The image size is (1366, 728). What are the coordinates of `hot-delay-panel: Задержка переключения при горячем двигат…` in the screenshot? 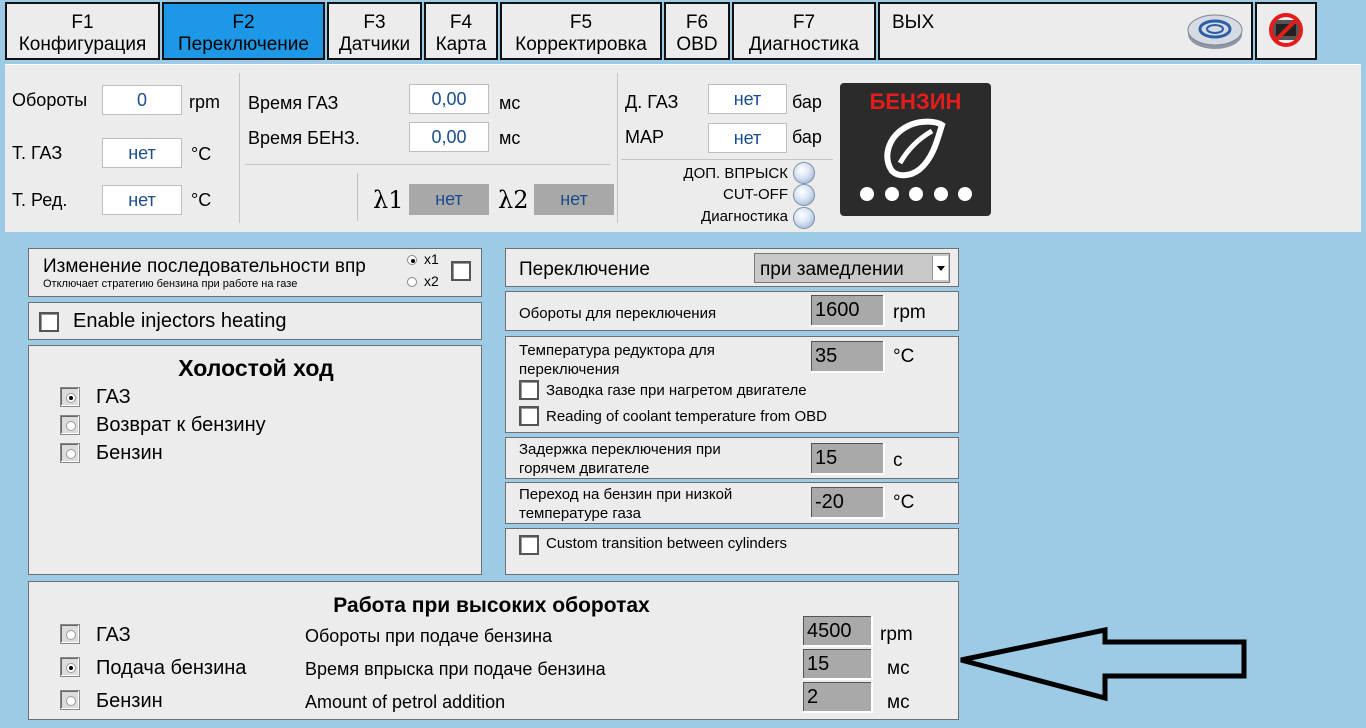 It's located at (732, 458).